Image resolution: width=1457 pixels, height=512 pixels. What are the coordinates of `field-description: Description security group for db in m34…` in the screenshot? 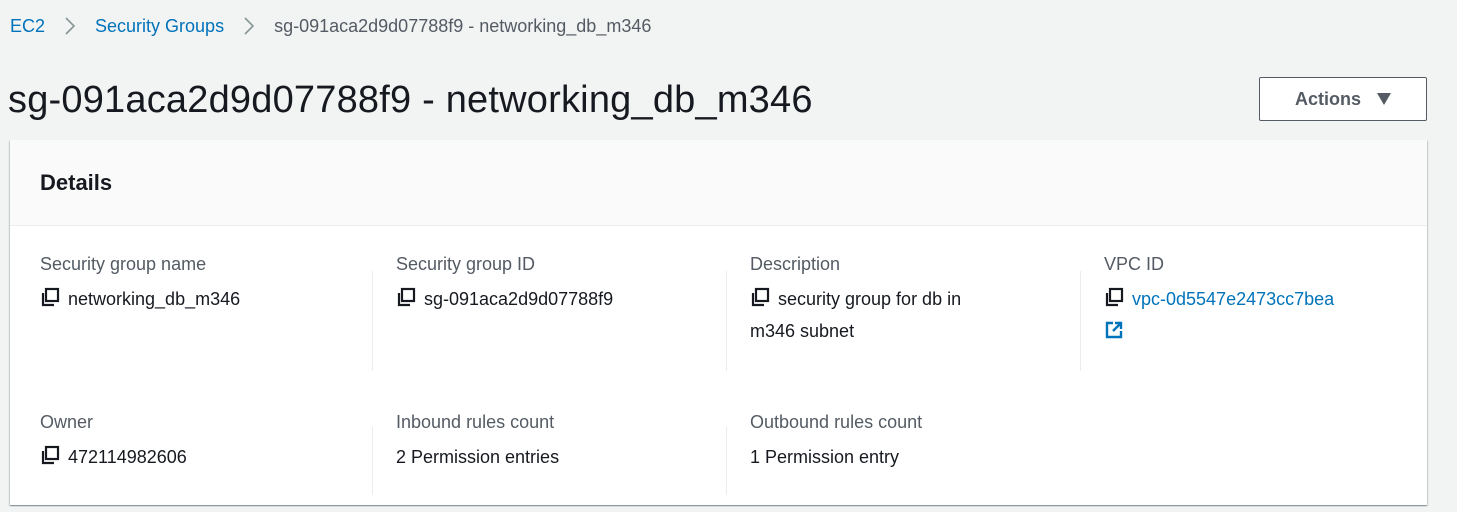 It's located at (903, 311).